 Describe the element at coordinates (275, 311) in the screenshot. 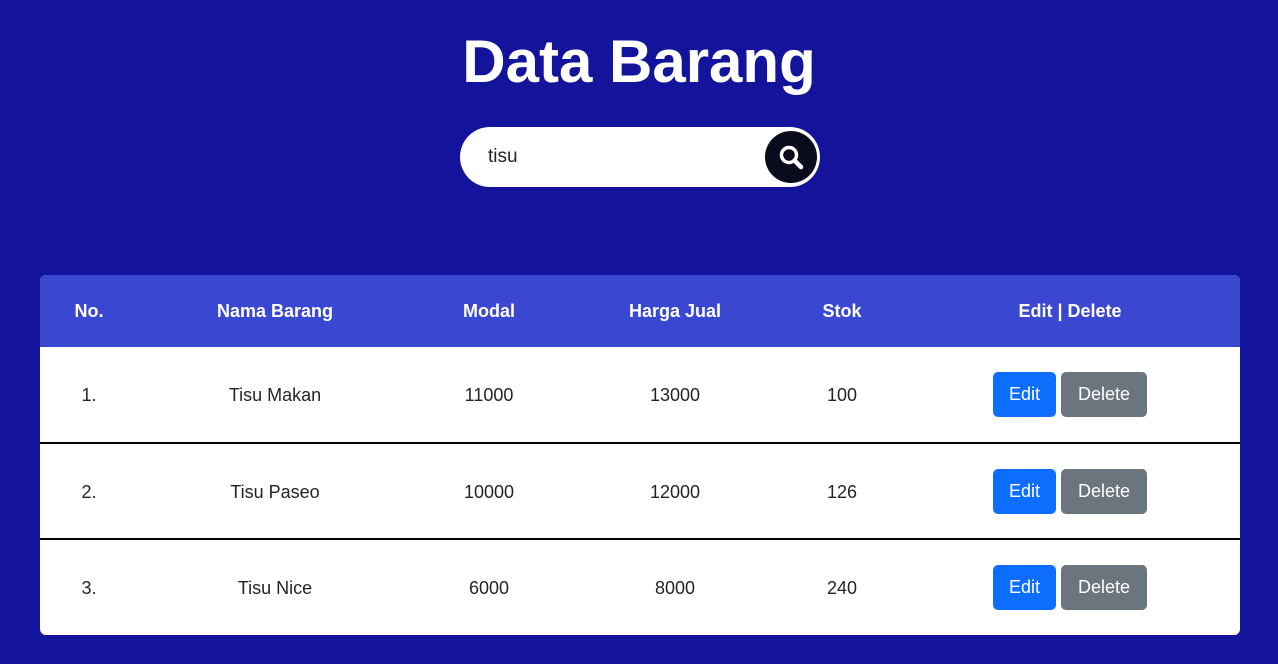

I see `header-nama-barang: Nama Barang` at that location.